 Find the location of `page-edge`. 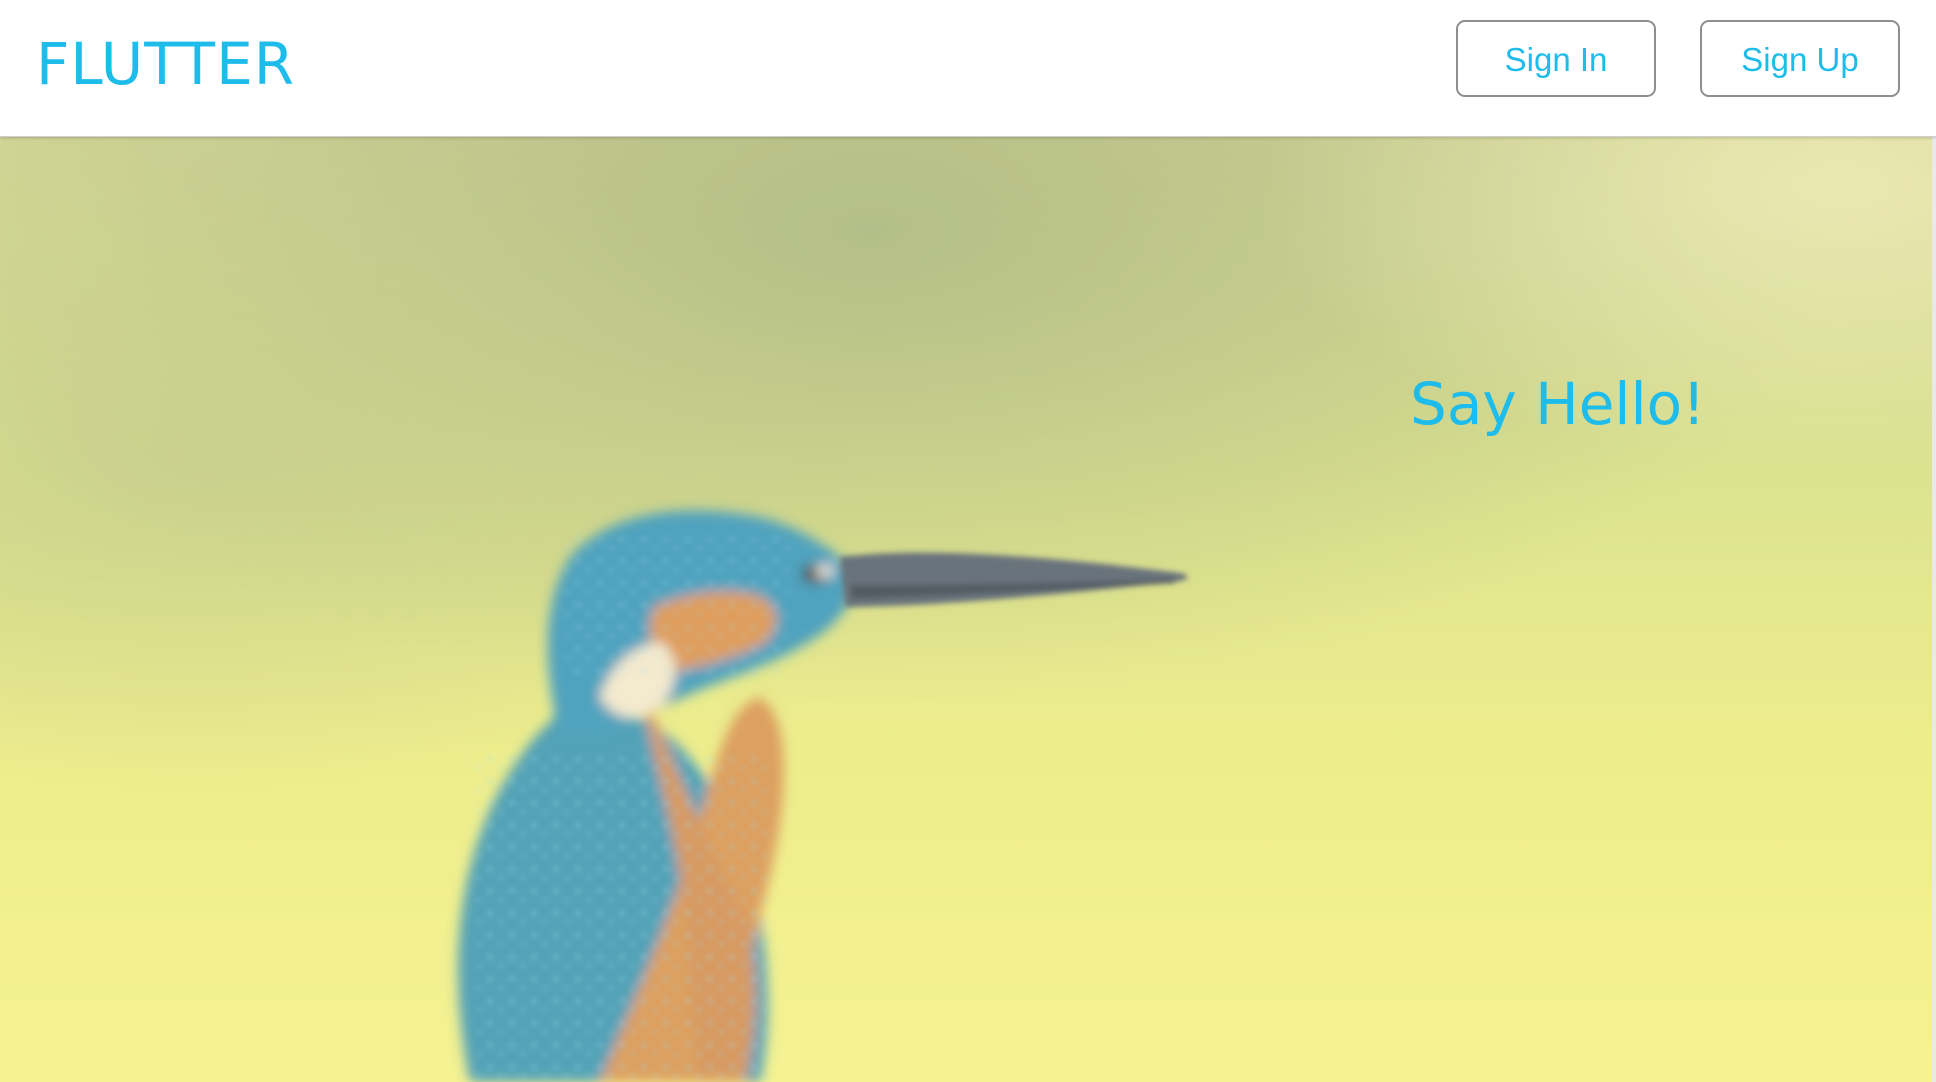

page-edge is located at coordinates (1934, 609).